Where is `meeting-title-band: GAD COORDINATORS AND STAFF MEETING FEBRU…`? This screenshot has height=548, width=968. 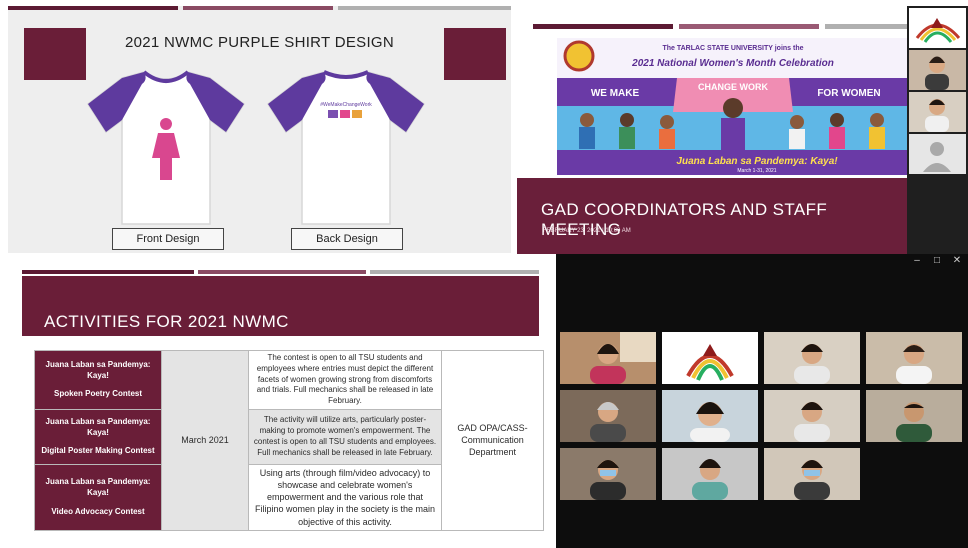 meeting-title-band: GAD COORDINATORS AND STAFF MEETING FEBRU… is located at coordinates (712, 216).